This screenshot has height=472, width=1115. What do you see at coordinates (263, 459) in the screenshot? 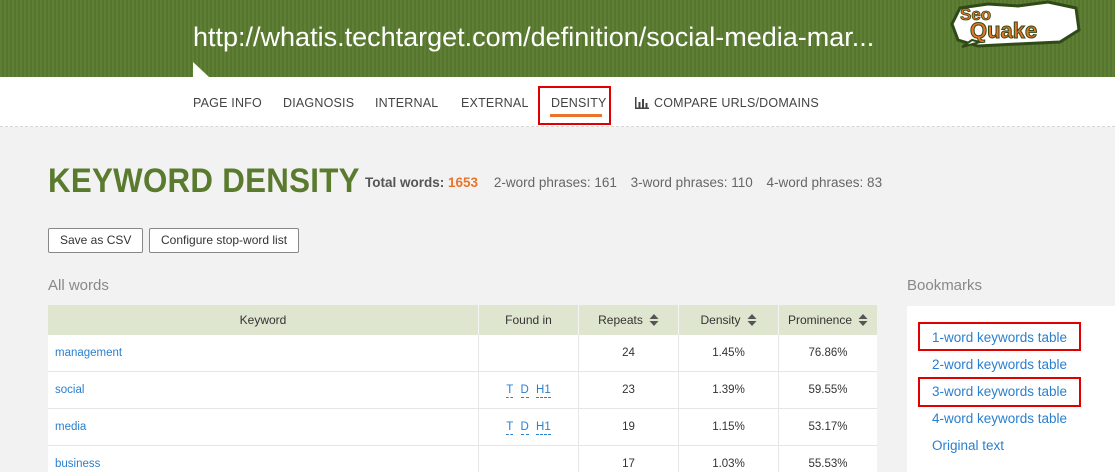
I see `keyword-link: business` at bounding box center [263, 459].